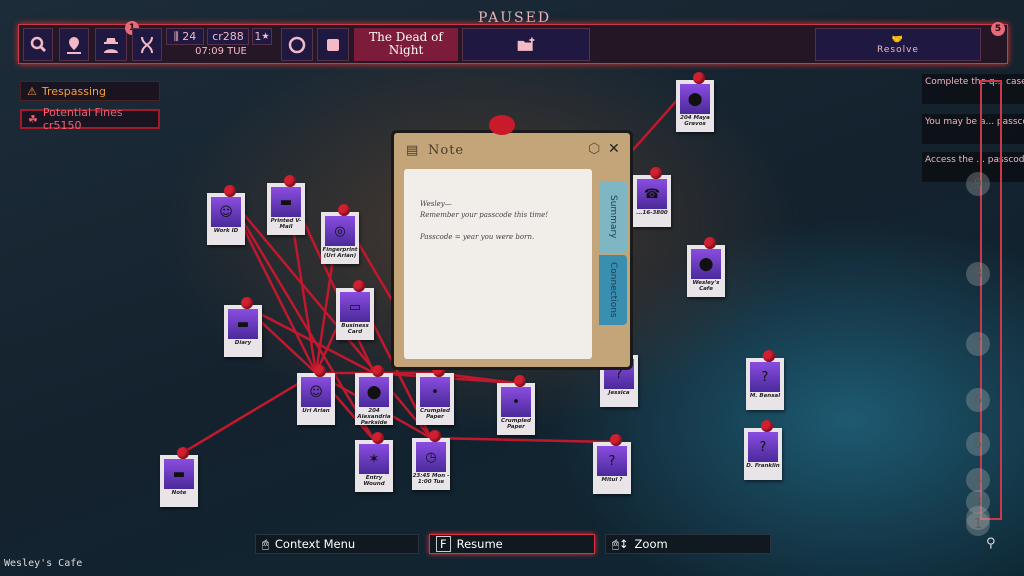 This screenshot has width=1024, height=576. I want to click on card-label: 23:45 Mon - 1:00 Tue, so click(431, 479).